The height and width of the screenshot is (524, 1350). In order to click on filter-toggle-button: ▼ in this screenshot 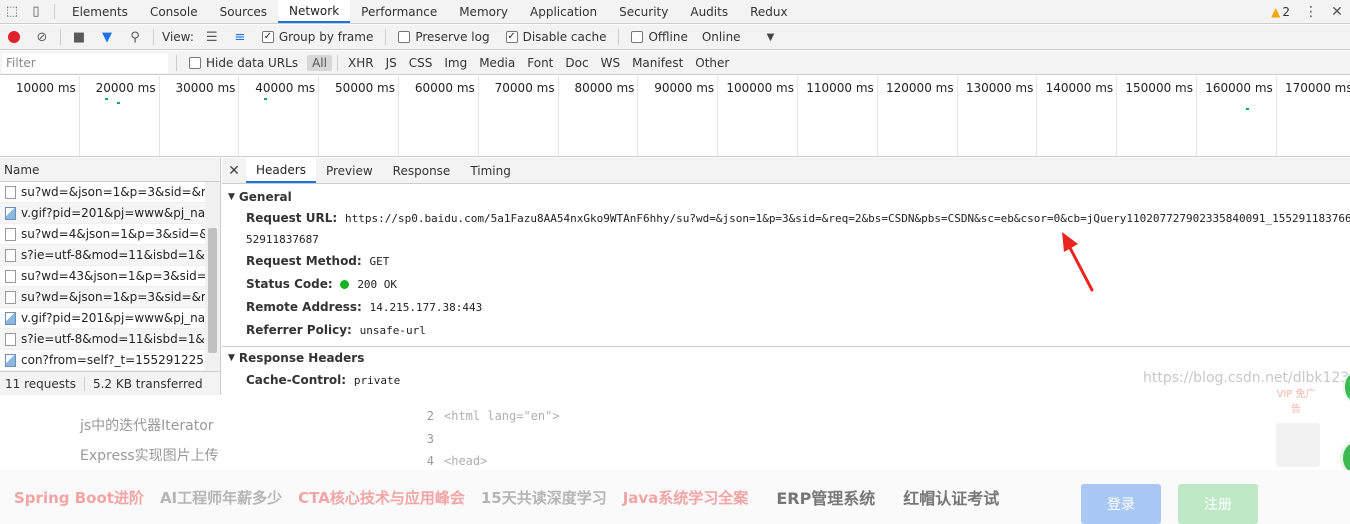, I will do `click(107, 37)`.